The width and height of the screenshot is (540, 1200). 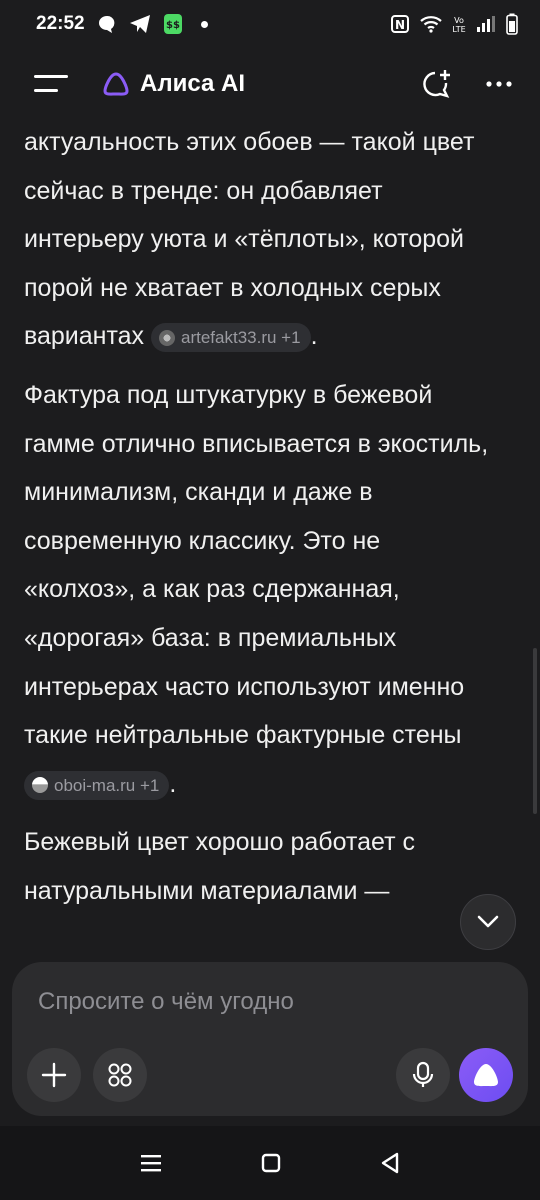 What do you see at coordinates (116, 84) in the screenshot?
I see `alice-logo-icon` at bounding box center [116, 84].